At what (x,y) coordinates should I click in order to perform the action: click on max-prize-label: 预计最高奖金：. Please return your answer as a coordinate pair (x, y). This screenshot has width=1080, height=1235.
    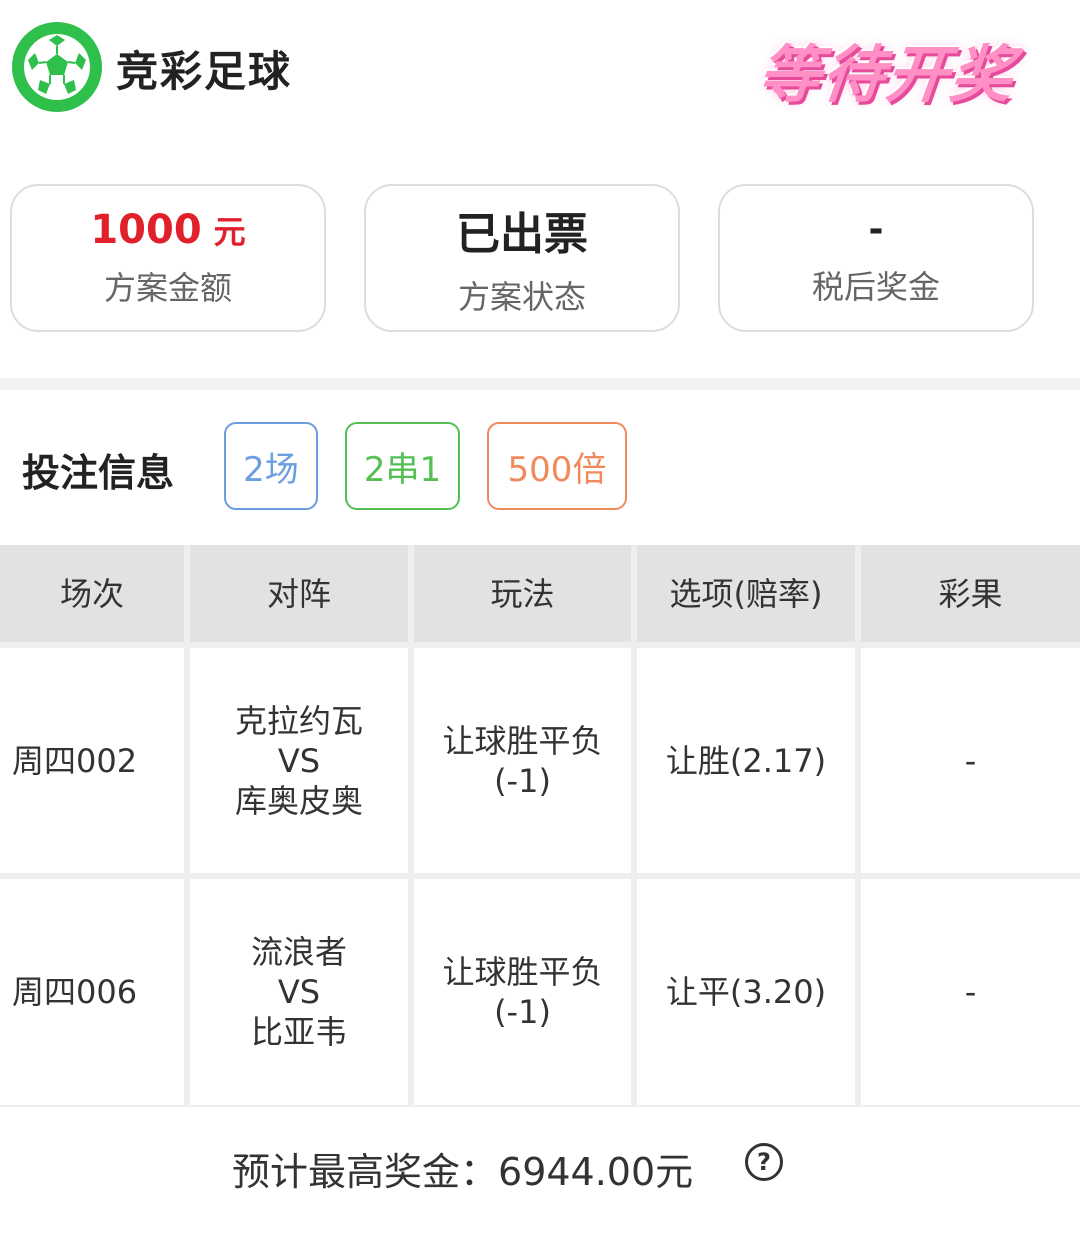
    Looking at the image, I should click on (365, 1172).